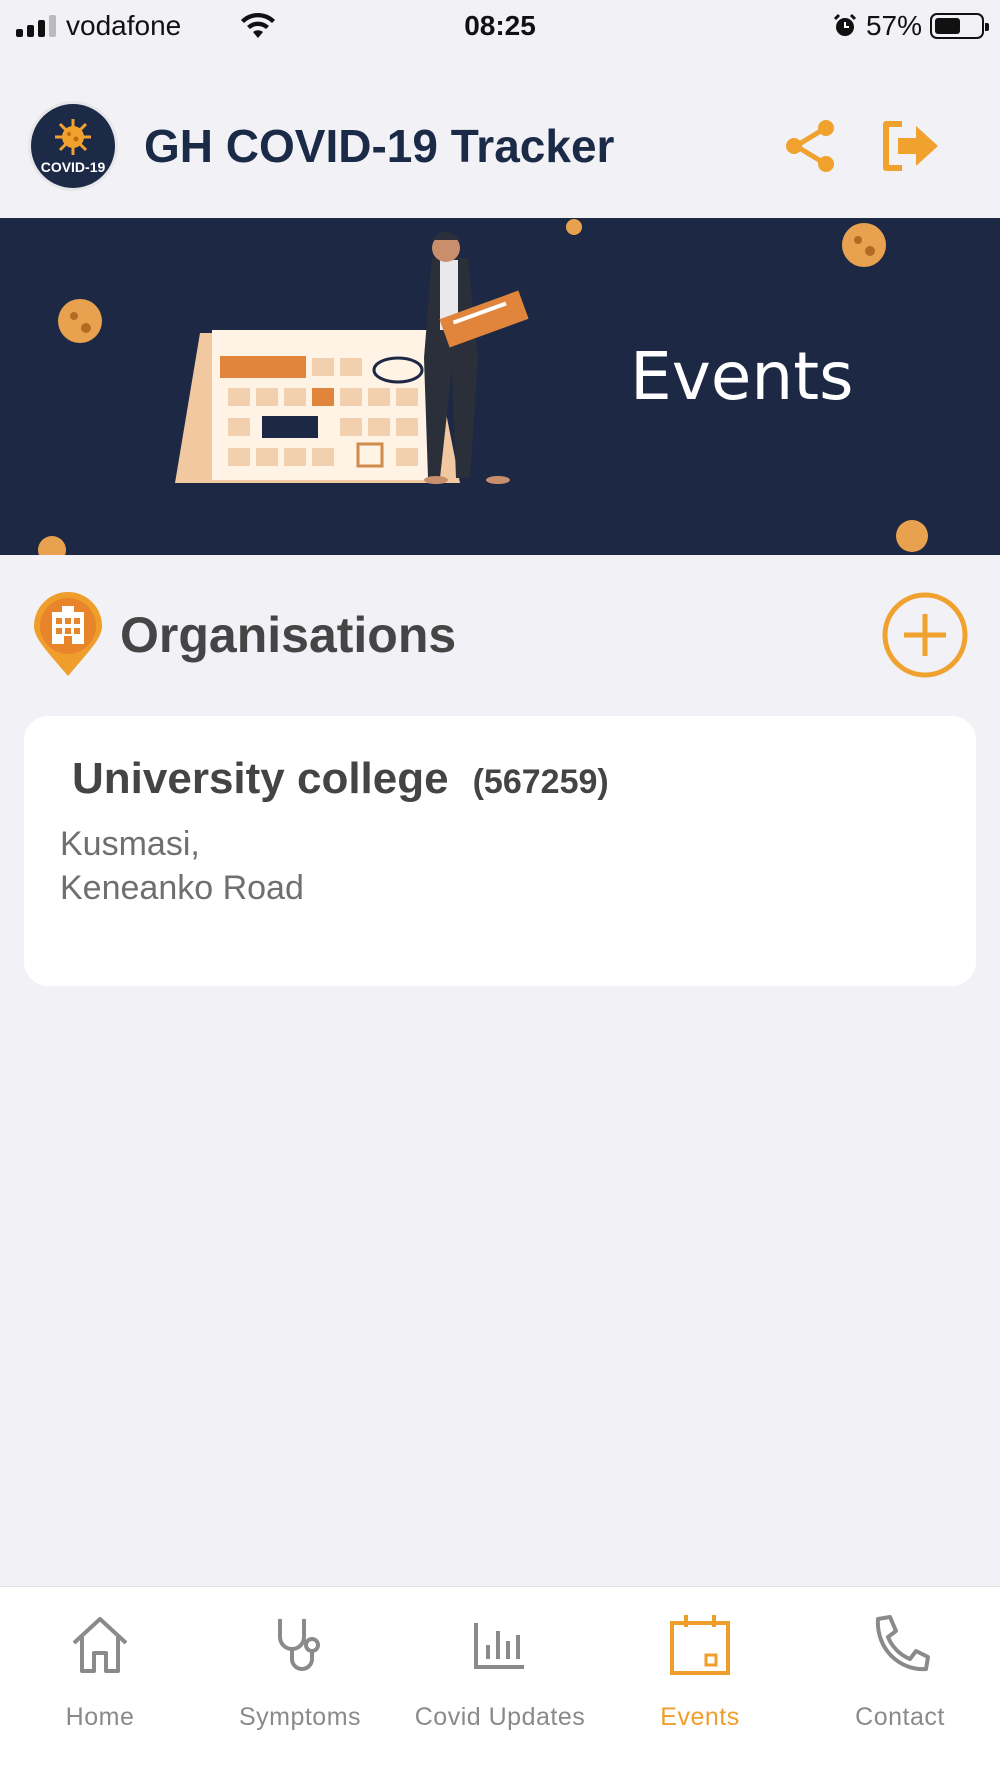  Describe the element at coordinates (700, 1682) in the screenshot. I see `nav-events: Events` at that location.